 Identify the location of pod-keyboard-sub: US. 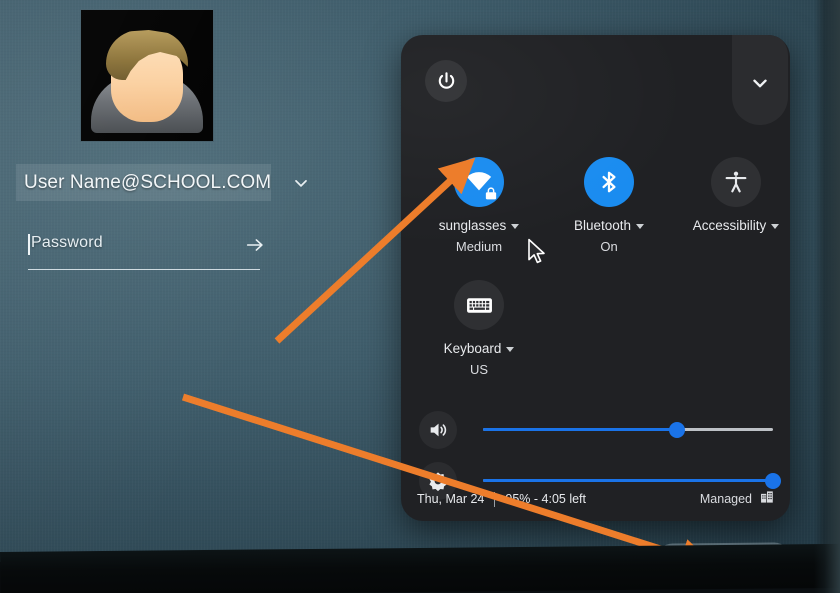
(479, 369).